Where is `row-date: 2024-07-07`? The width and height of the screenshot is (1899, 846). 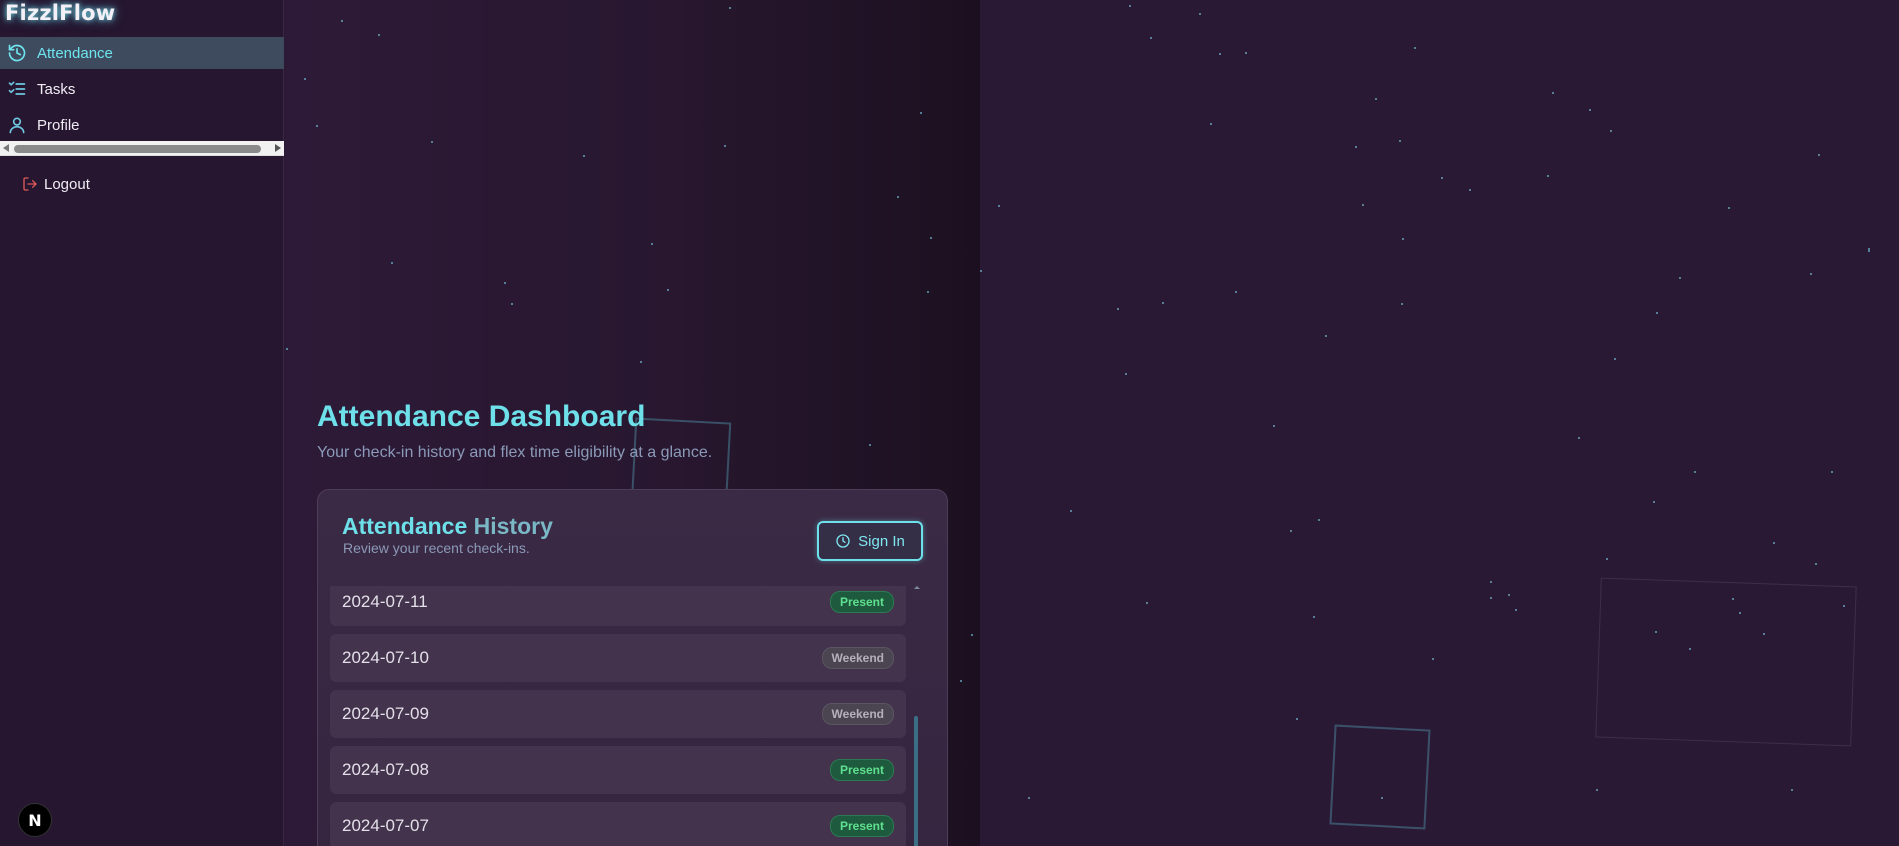 row-date: 2024-07-07 is located at coordinates (385, 825).